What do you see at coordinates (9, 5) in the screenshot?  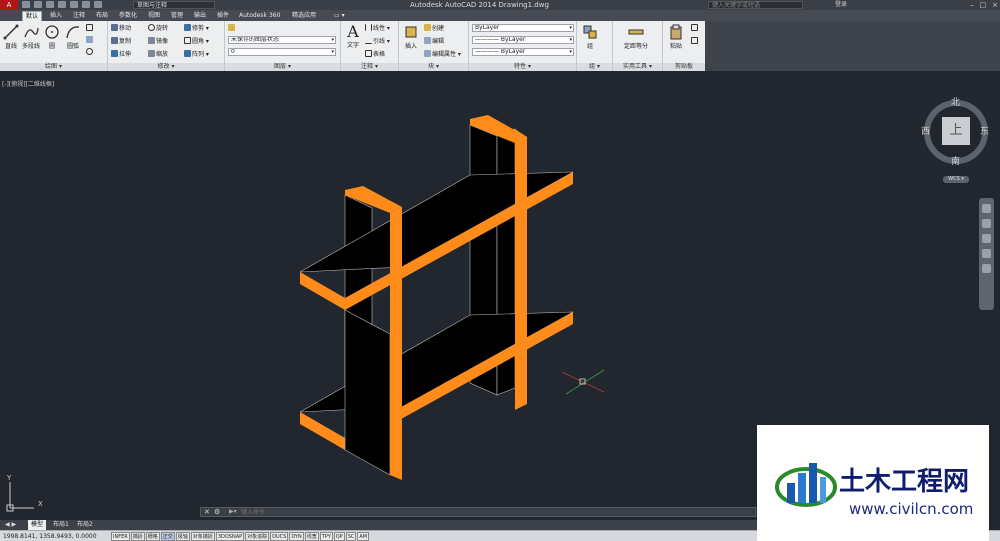 I see `application-menu-button: A` at bounding box center [9, 5].